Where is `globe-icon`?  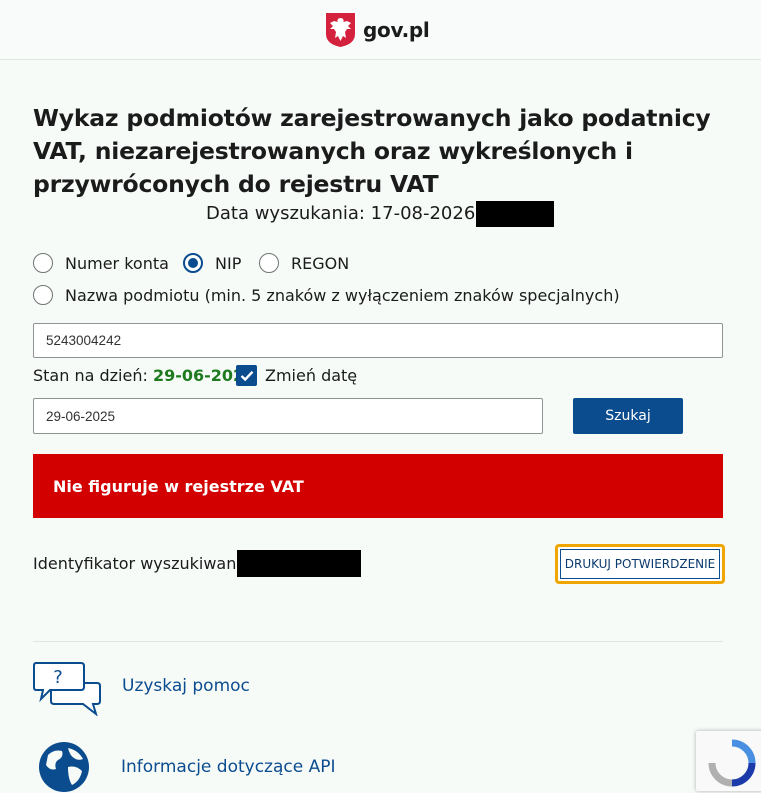
globe-icon is located at coordinates (64, 767).